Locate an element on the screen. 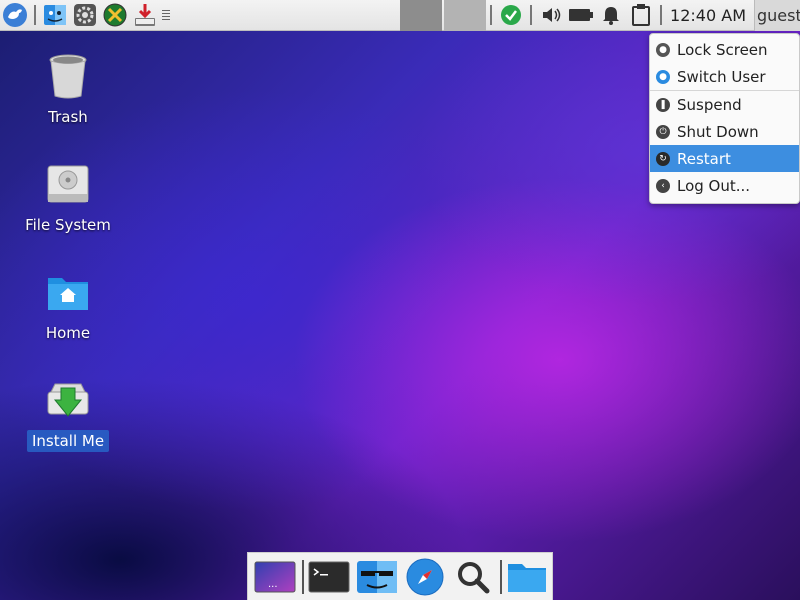 This screenshot has height=600, width=800. notifications-button is located at coordinates (611, 15).